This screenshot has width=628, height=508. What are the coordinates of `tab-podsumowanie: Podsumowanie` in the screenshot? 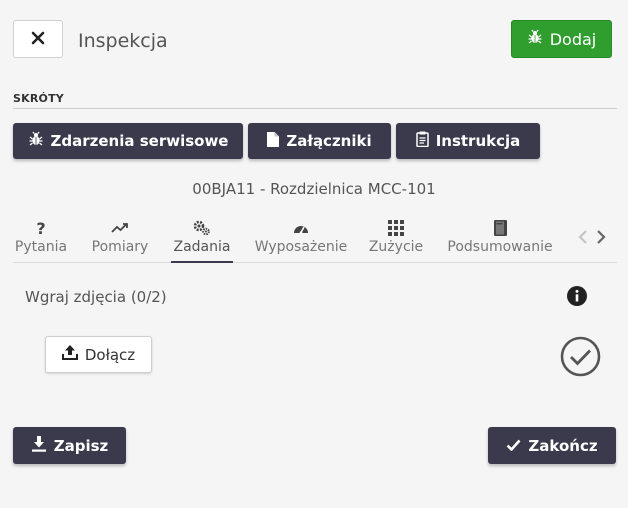 It's located at (500, 240).